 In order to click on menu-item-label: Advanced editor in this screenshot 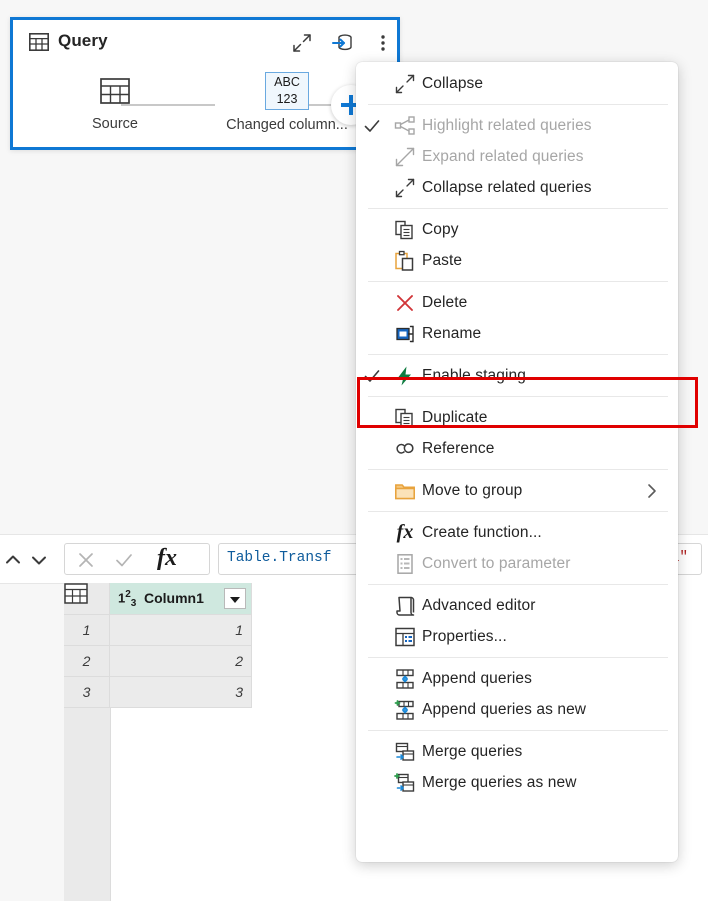, I will do `click(479, 605)`.